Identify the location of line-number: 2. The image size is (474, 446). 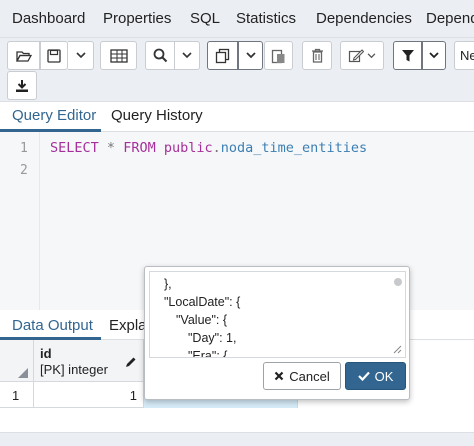
(24, 170).